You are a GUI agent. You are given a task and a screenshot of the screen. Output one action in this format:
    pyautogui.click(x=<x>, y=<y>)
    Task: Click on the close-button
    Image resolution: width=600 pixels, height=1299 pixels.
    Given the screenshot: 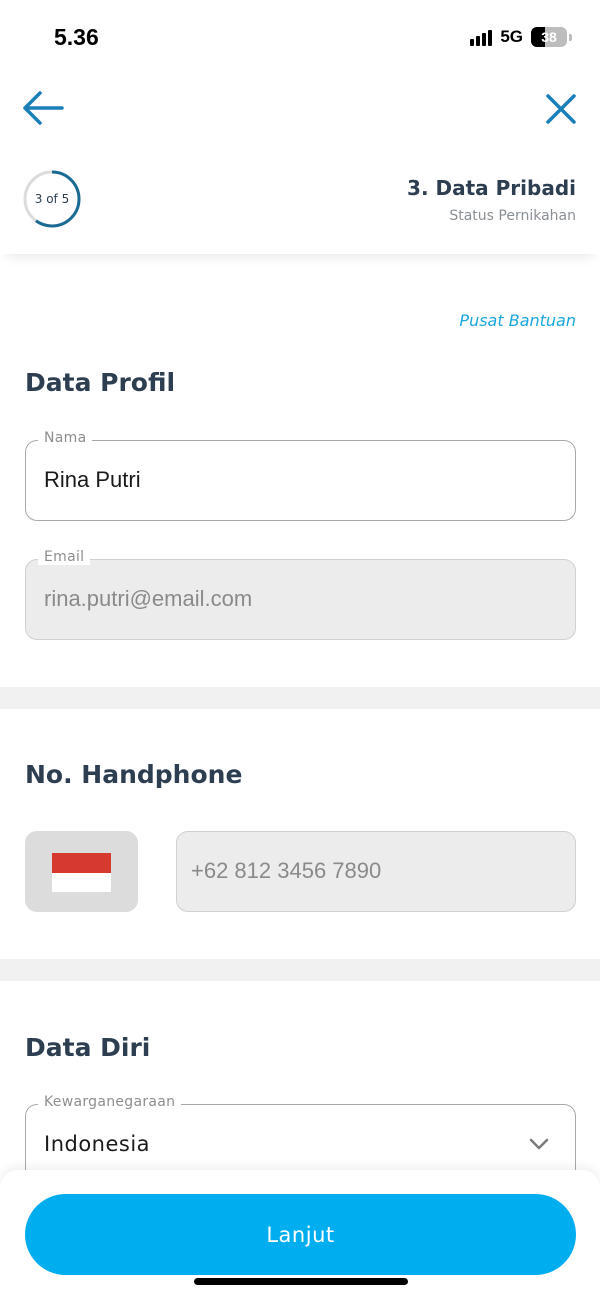 What is the action you would take?
    pyautogui.click(x=561, y=109)
    